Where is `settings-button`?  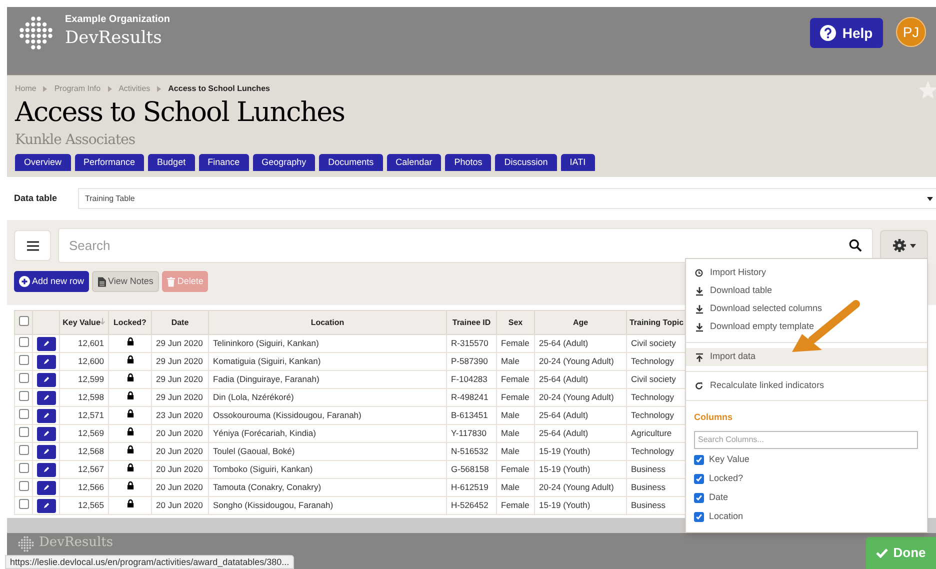
settings-button is located at coordinates (904, 245).